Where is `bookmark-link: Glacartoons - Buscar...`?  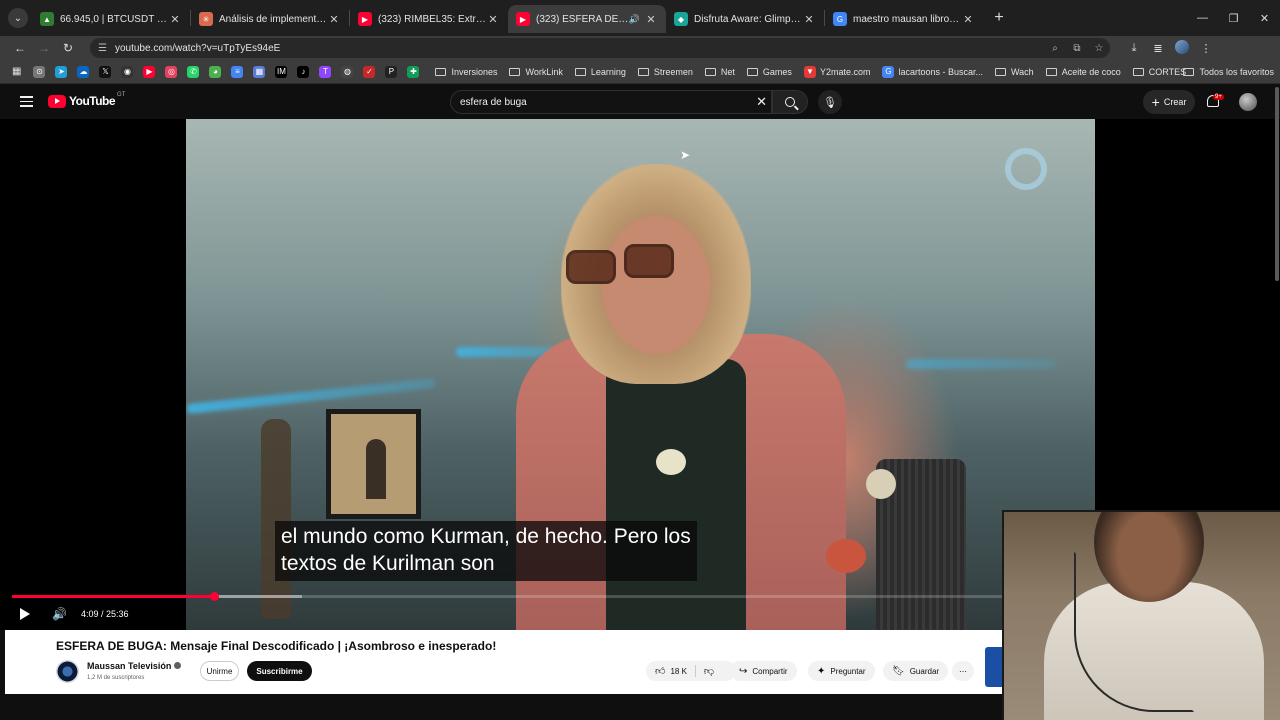 bookmark-link: Glacartoons - Buscar... is located at coordinates (932, 71).